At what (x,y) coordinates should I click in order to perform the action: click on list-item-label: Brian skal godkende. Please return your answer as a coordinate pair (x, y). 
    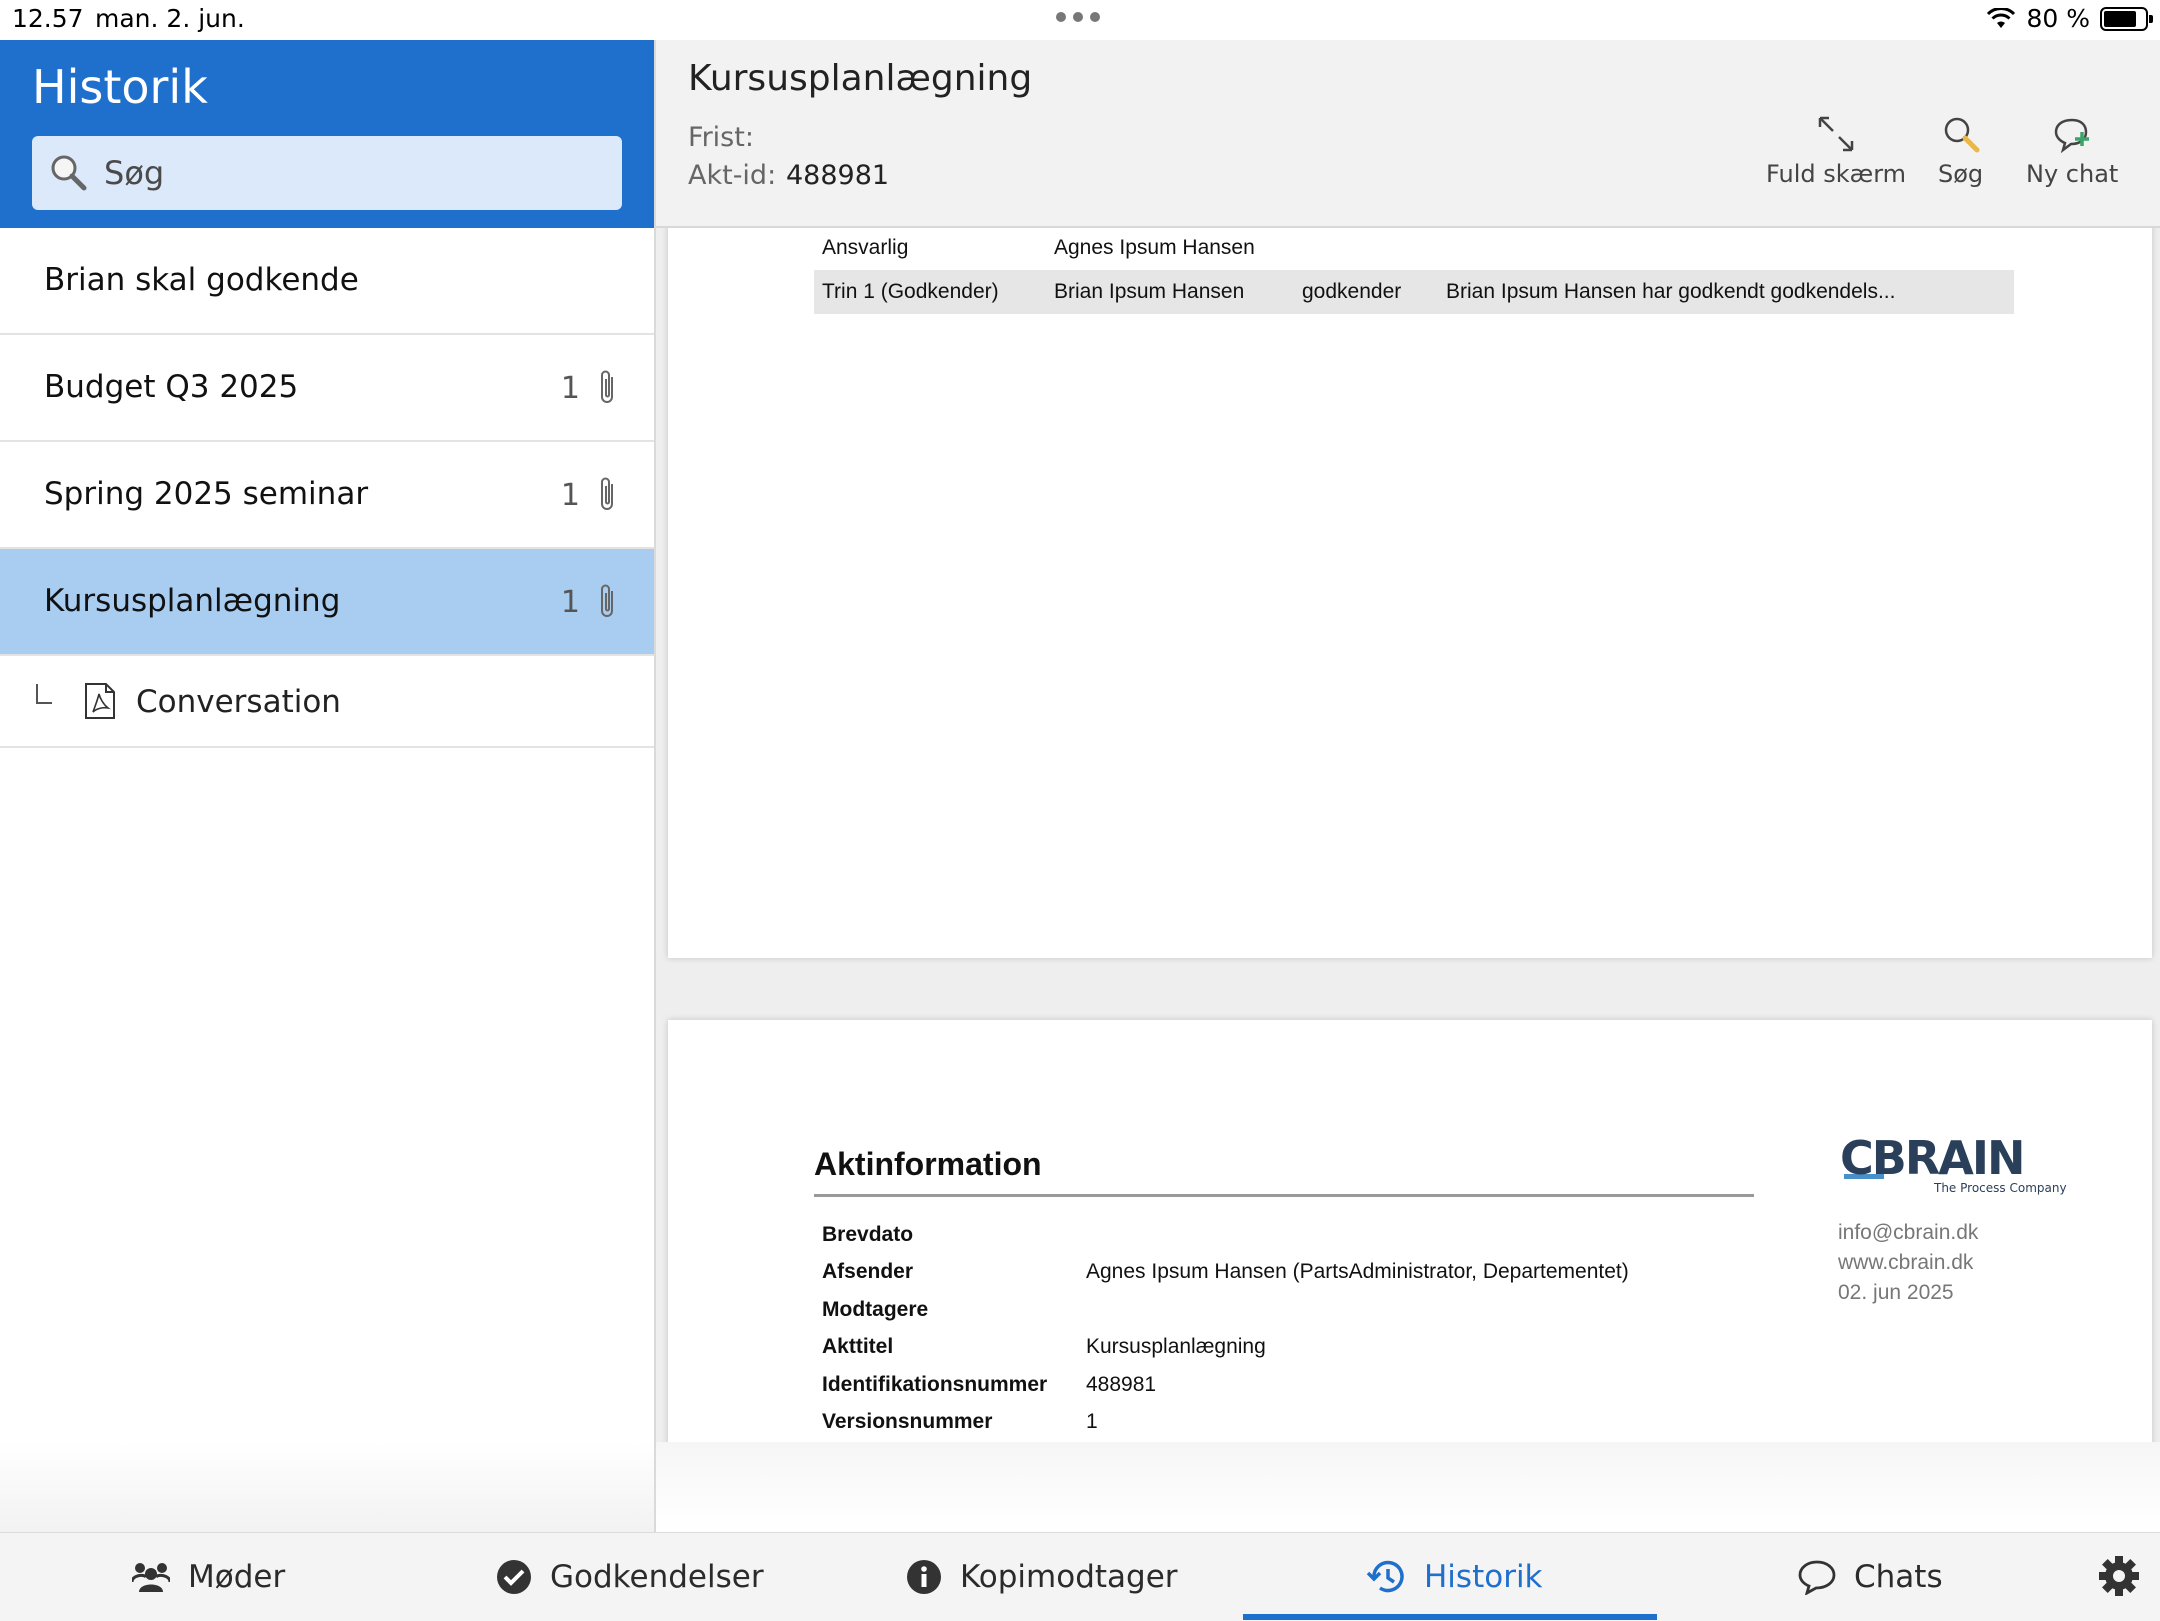
    Looking at the image, I should click on (201, 280).